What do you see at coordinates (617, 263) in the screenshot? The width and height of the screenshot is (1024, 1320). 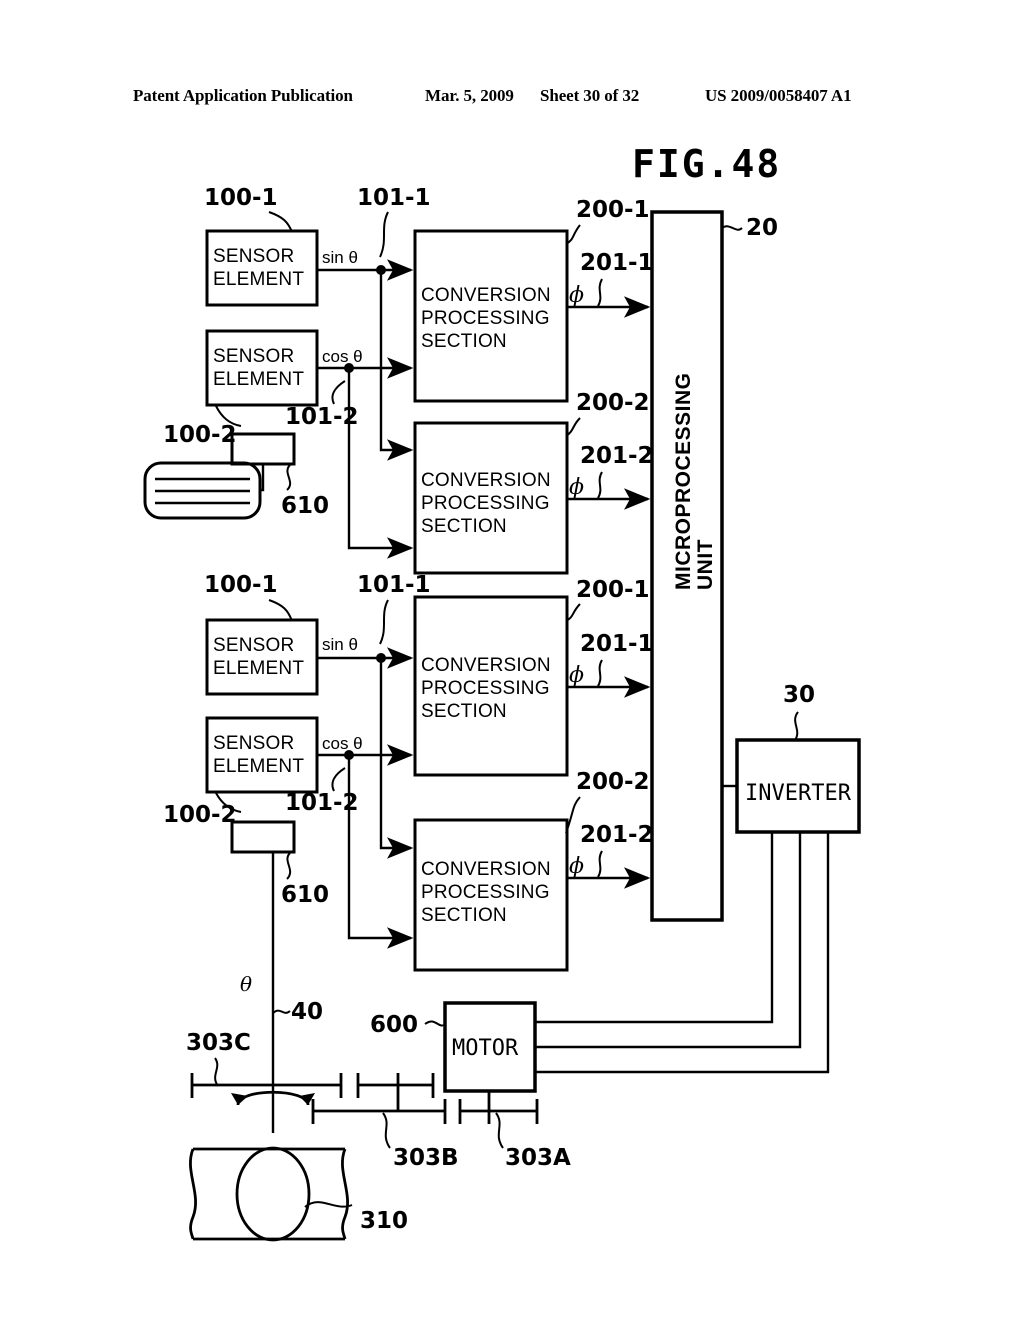 I see `ref-201-1-top: 201-1` at bounding box center [617, 263].